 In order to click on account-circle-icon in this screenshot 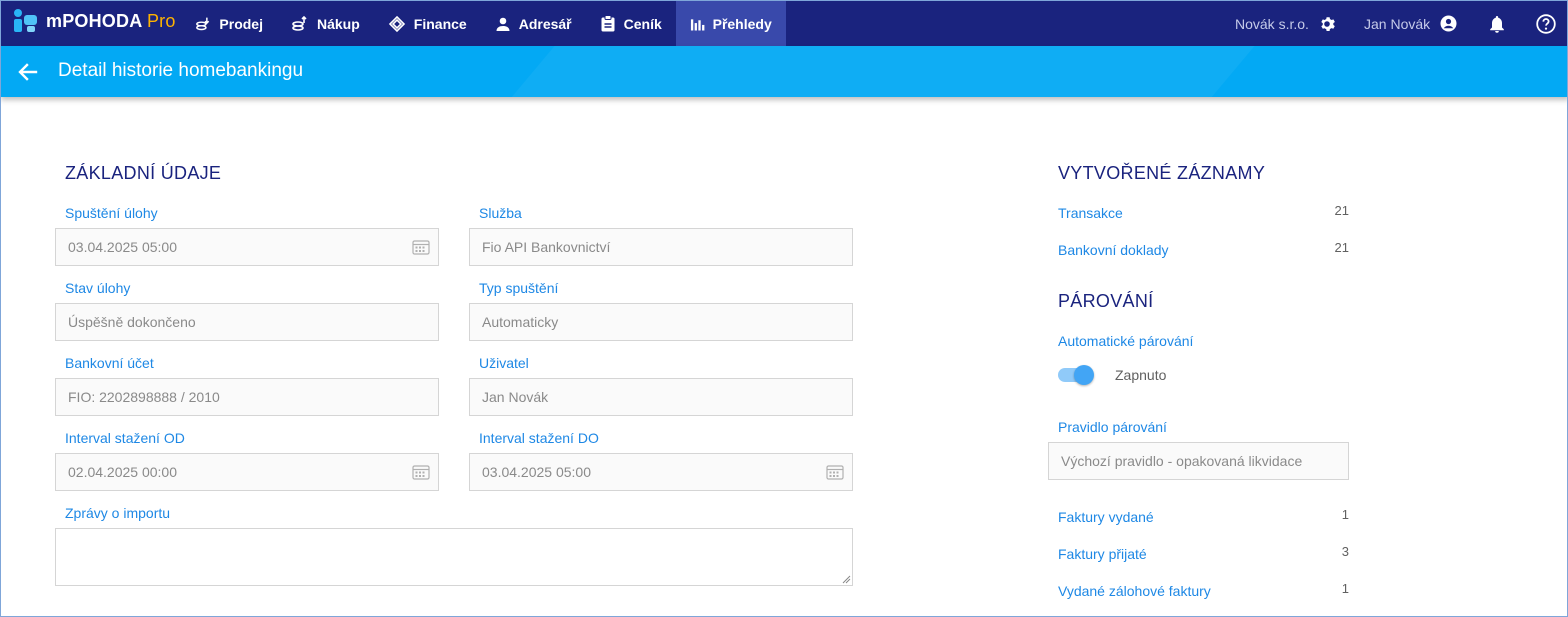, I will do `click(1448, 23)`.